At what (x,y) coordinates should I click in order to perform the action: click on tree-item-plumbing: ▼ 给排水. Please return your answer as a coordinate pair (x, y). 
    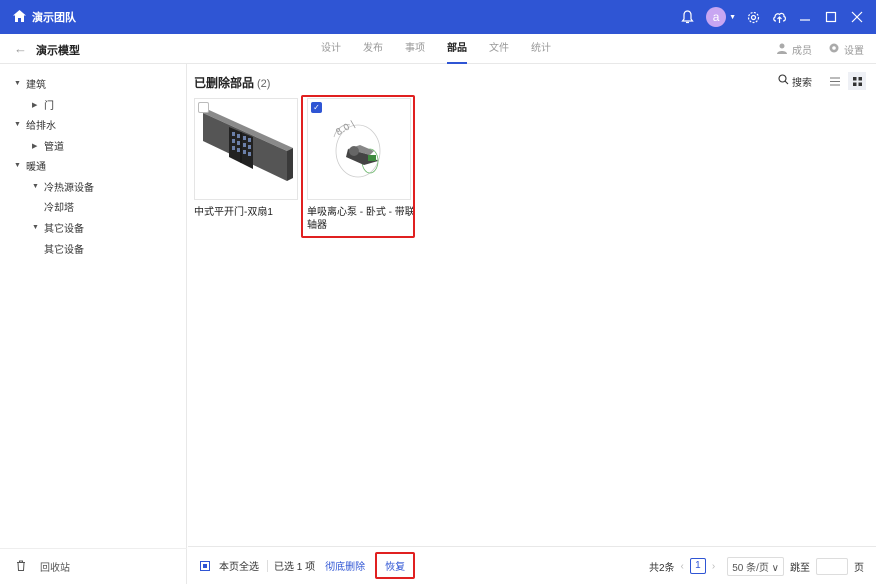
    Looking at the image, I should click on (35, 124).